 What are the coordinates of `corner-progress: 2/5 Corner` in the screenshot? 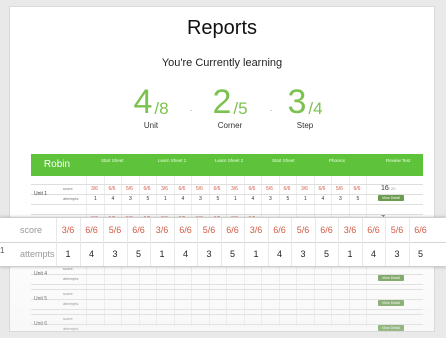 It's located at (230, 107).